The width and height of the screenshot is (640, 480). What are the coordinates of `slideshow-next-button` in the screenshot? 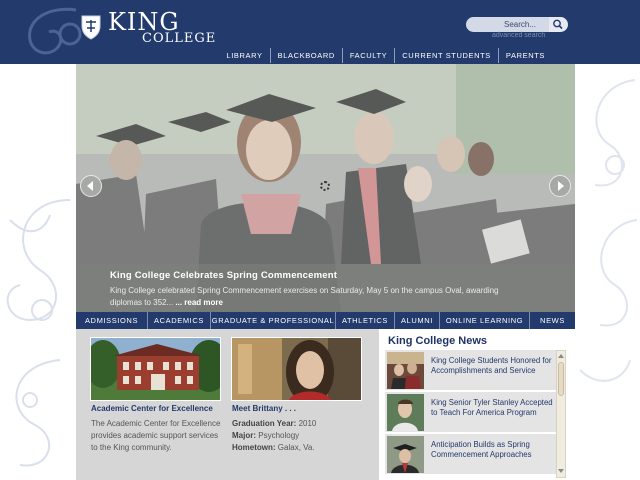 It's located at (560, 186).